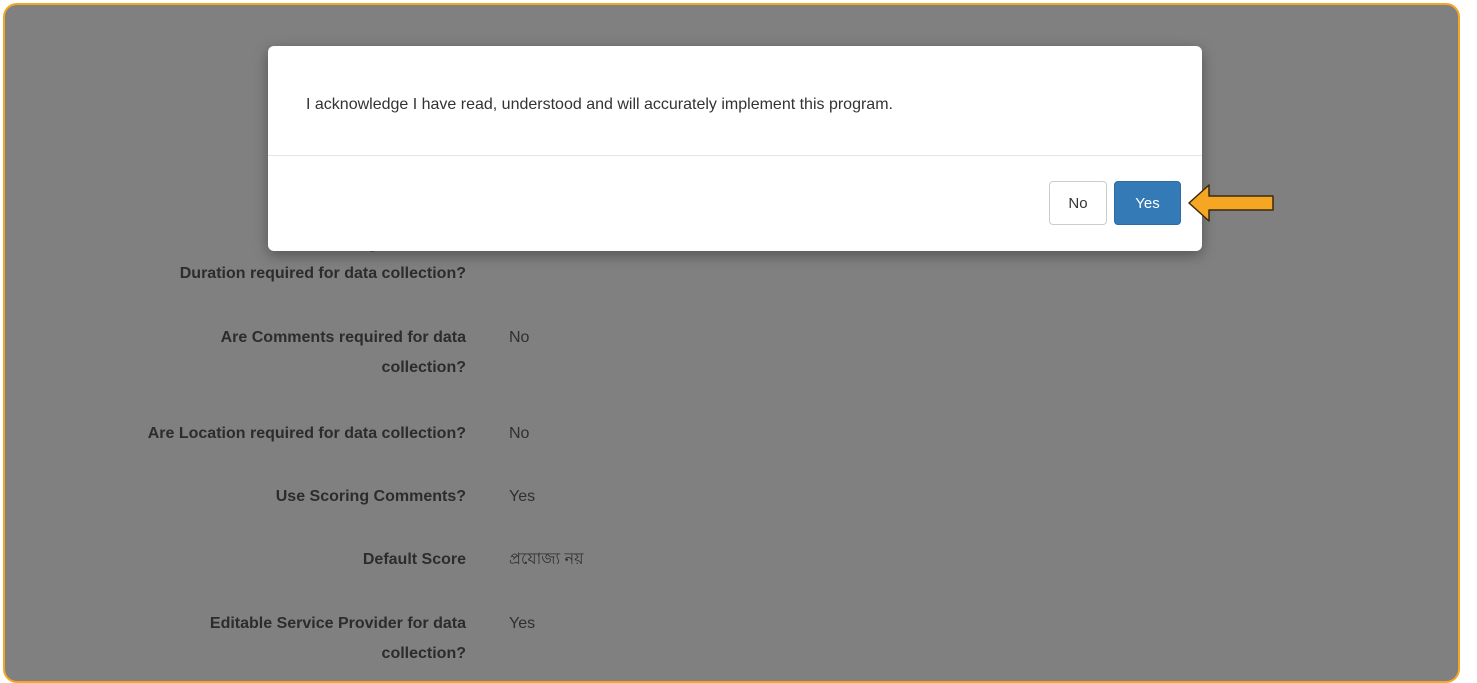  Describe the element at coordinates (546, 559) in the screenshot. I see `field-value: প্রযোজ্য নয়` at that location.